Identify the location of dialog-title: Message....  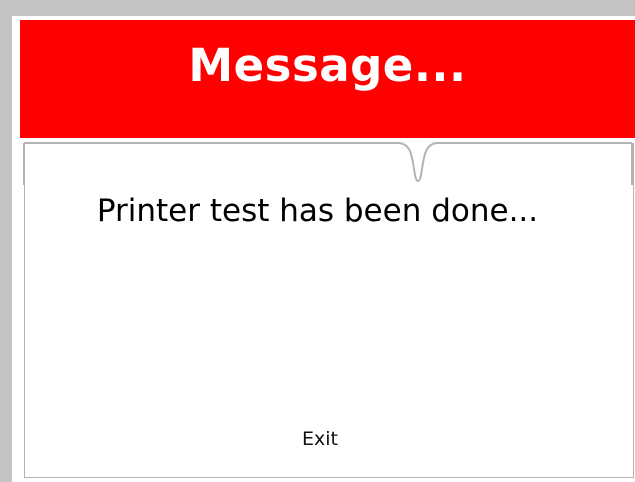
(327, 65).